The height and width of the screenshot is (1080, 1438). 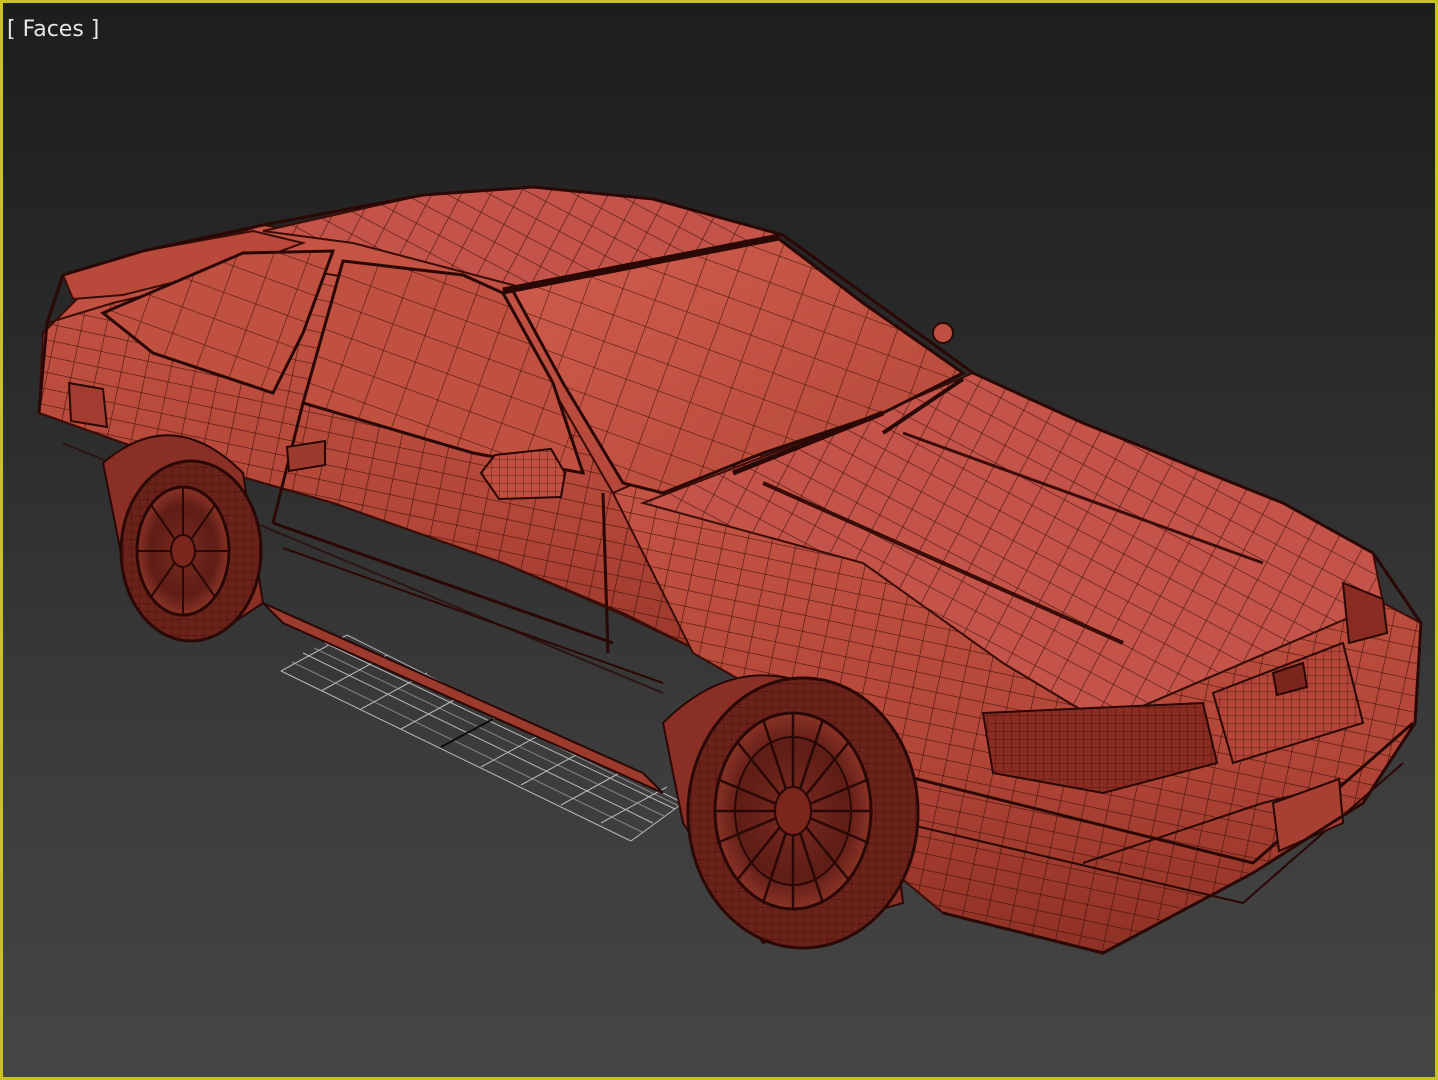 What do you see at coordinates (482, 738) in the screenshot?
I see `ground-grid` at bounding box center [482, 738].